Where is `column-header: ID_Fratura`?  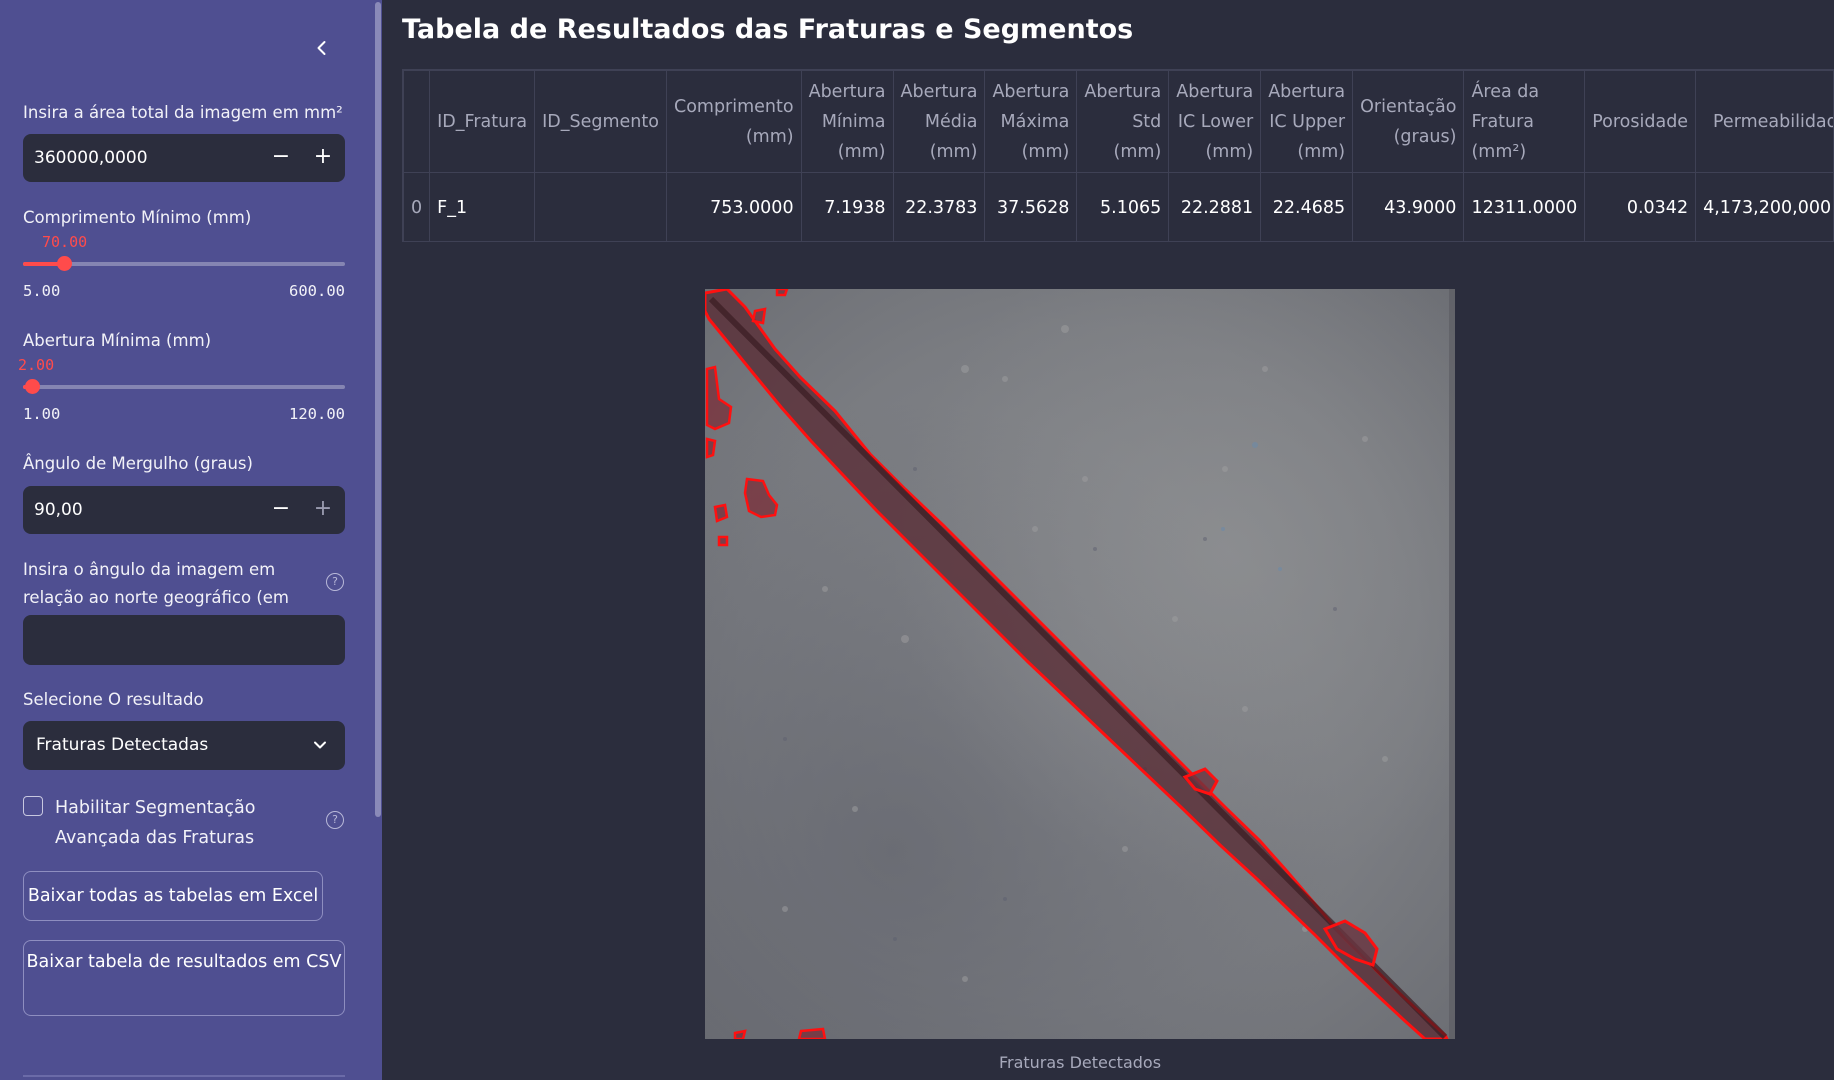
column-header: ID_Fratura is located at coordinates (482, 121).